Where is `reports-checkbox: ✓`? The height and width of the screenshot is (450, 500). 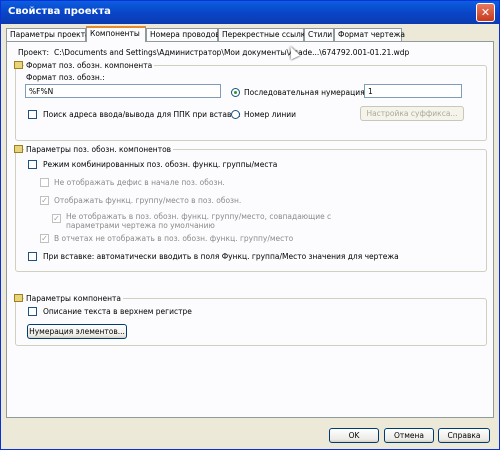
reports-checkbox: ✓ is located at coordinates (44, 238).